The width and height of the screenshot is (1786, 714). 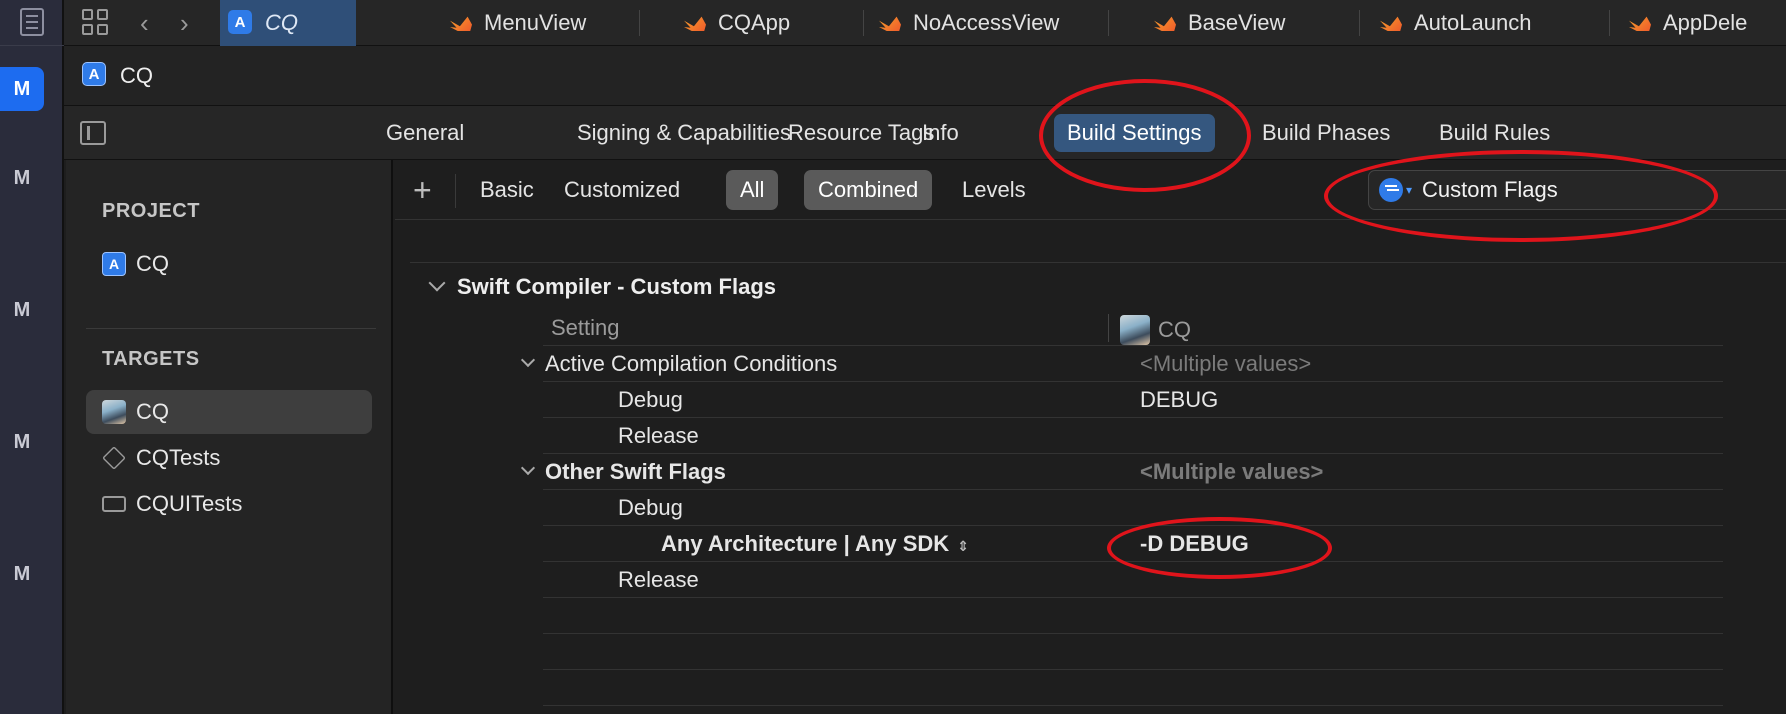 What do you see at coordinates (684, 133) in the screenshot?
I see `tab-signing-capabilities: Signing & Capabilities` at bounding box center [684, 133].